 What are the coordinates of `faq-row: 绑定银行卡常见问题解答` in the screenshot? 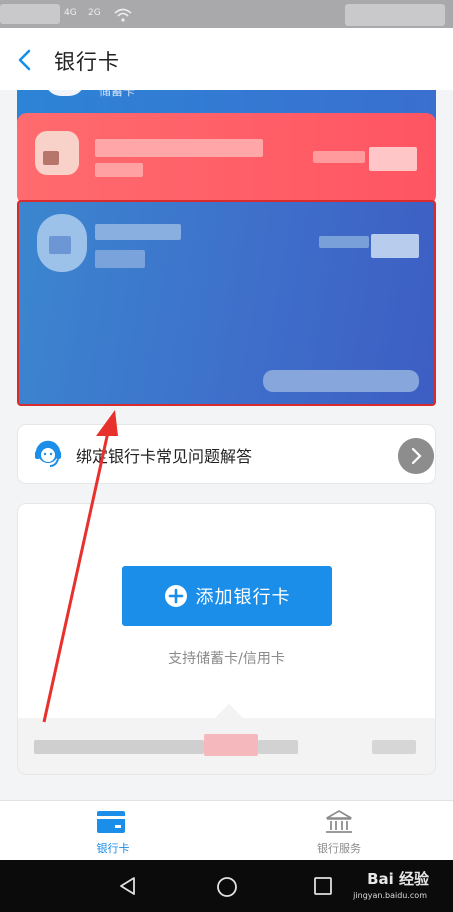 It's located at (226, 454).